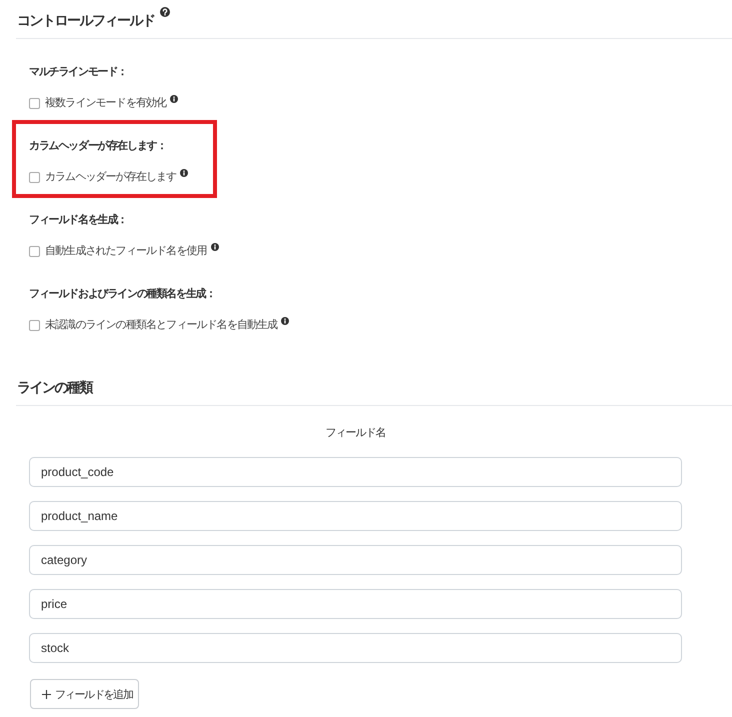  What do you see at coordinates (122, 294) in the screenshot?
I see `option-heading: フィールドおよびラインの種類名を生成：` at bounding box center [122, 294].